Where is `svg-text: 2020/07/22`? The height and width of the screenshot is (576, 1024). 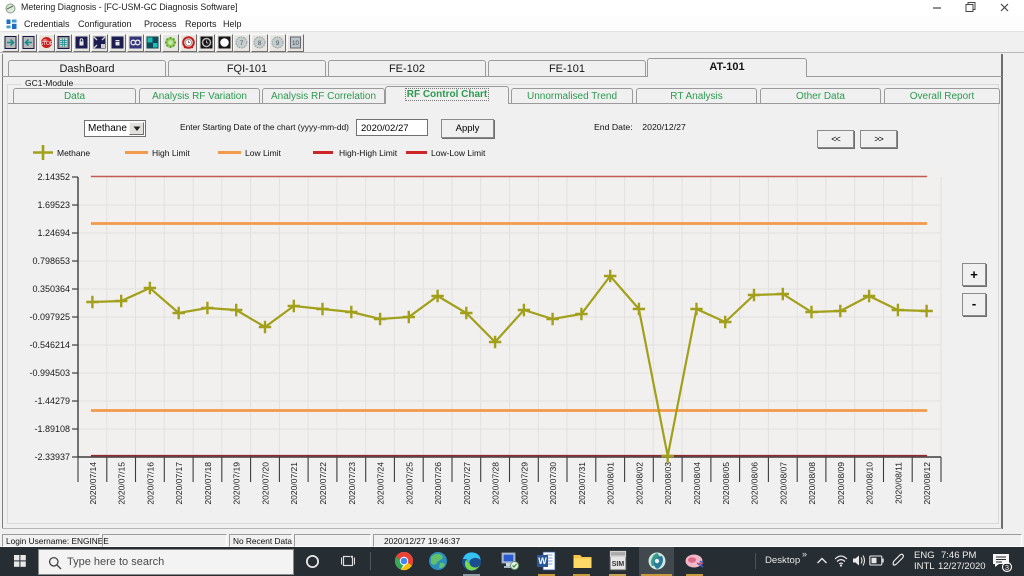 svg-text: 2020/07/22 is located at coordinates (323, 483).